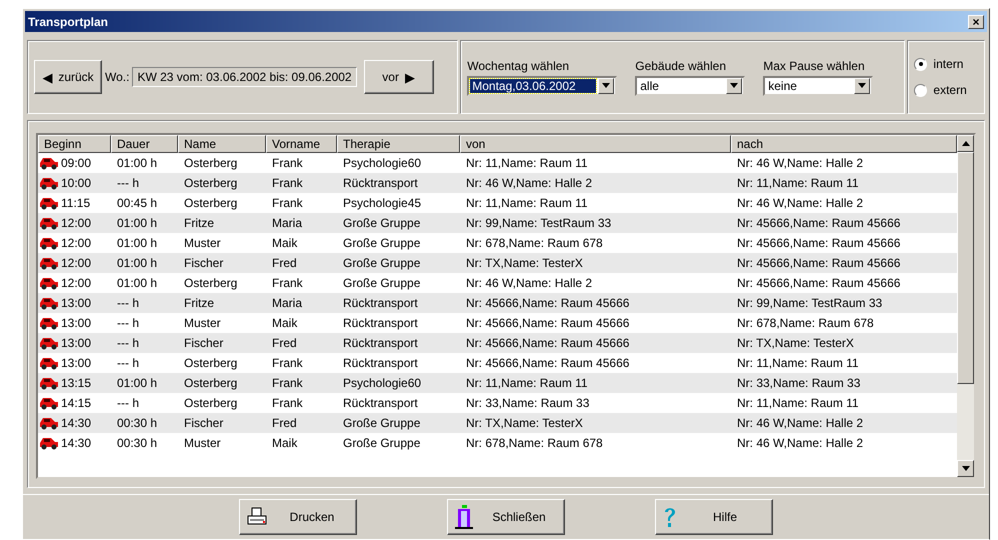  I want to click on table-row: 14:30 00:30 h Fischer Fred Große Gruppe Nr: TX,Name: TesterX Nr: 46 W,Name: Halle 2, so click(497, 423).